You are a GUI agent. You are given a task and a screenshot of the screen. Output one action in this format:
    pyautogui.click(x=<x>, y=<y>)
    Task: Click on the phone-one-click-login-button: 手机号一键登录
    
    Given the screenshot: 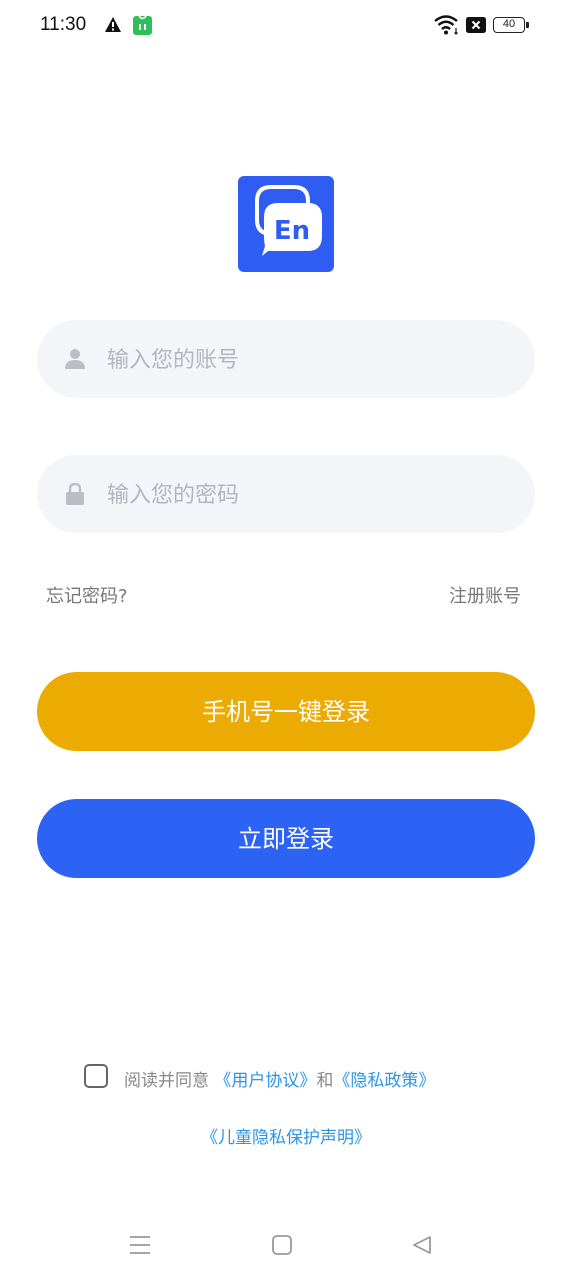 What is the action you would take?
    pyautogui.click(x=286, y=711)
    